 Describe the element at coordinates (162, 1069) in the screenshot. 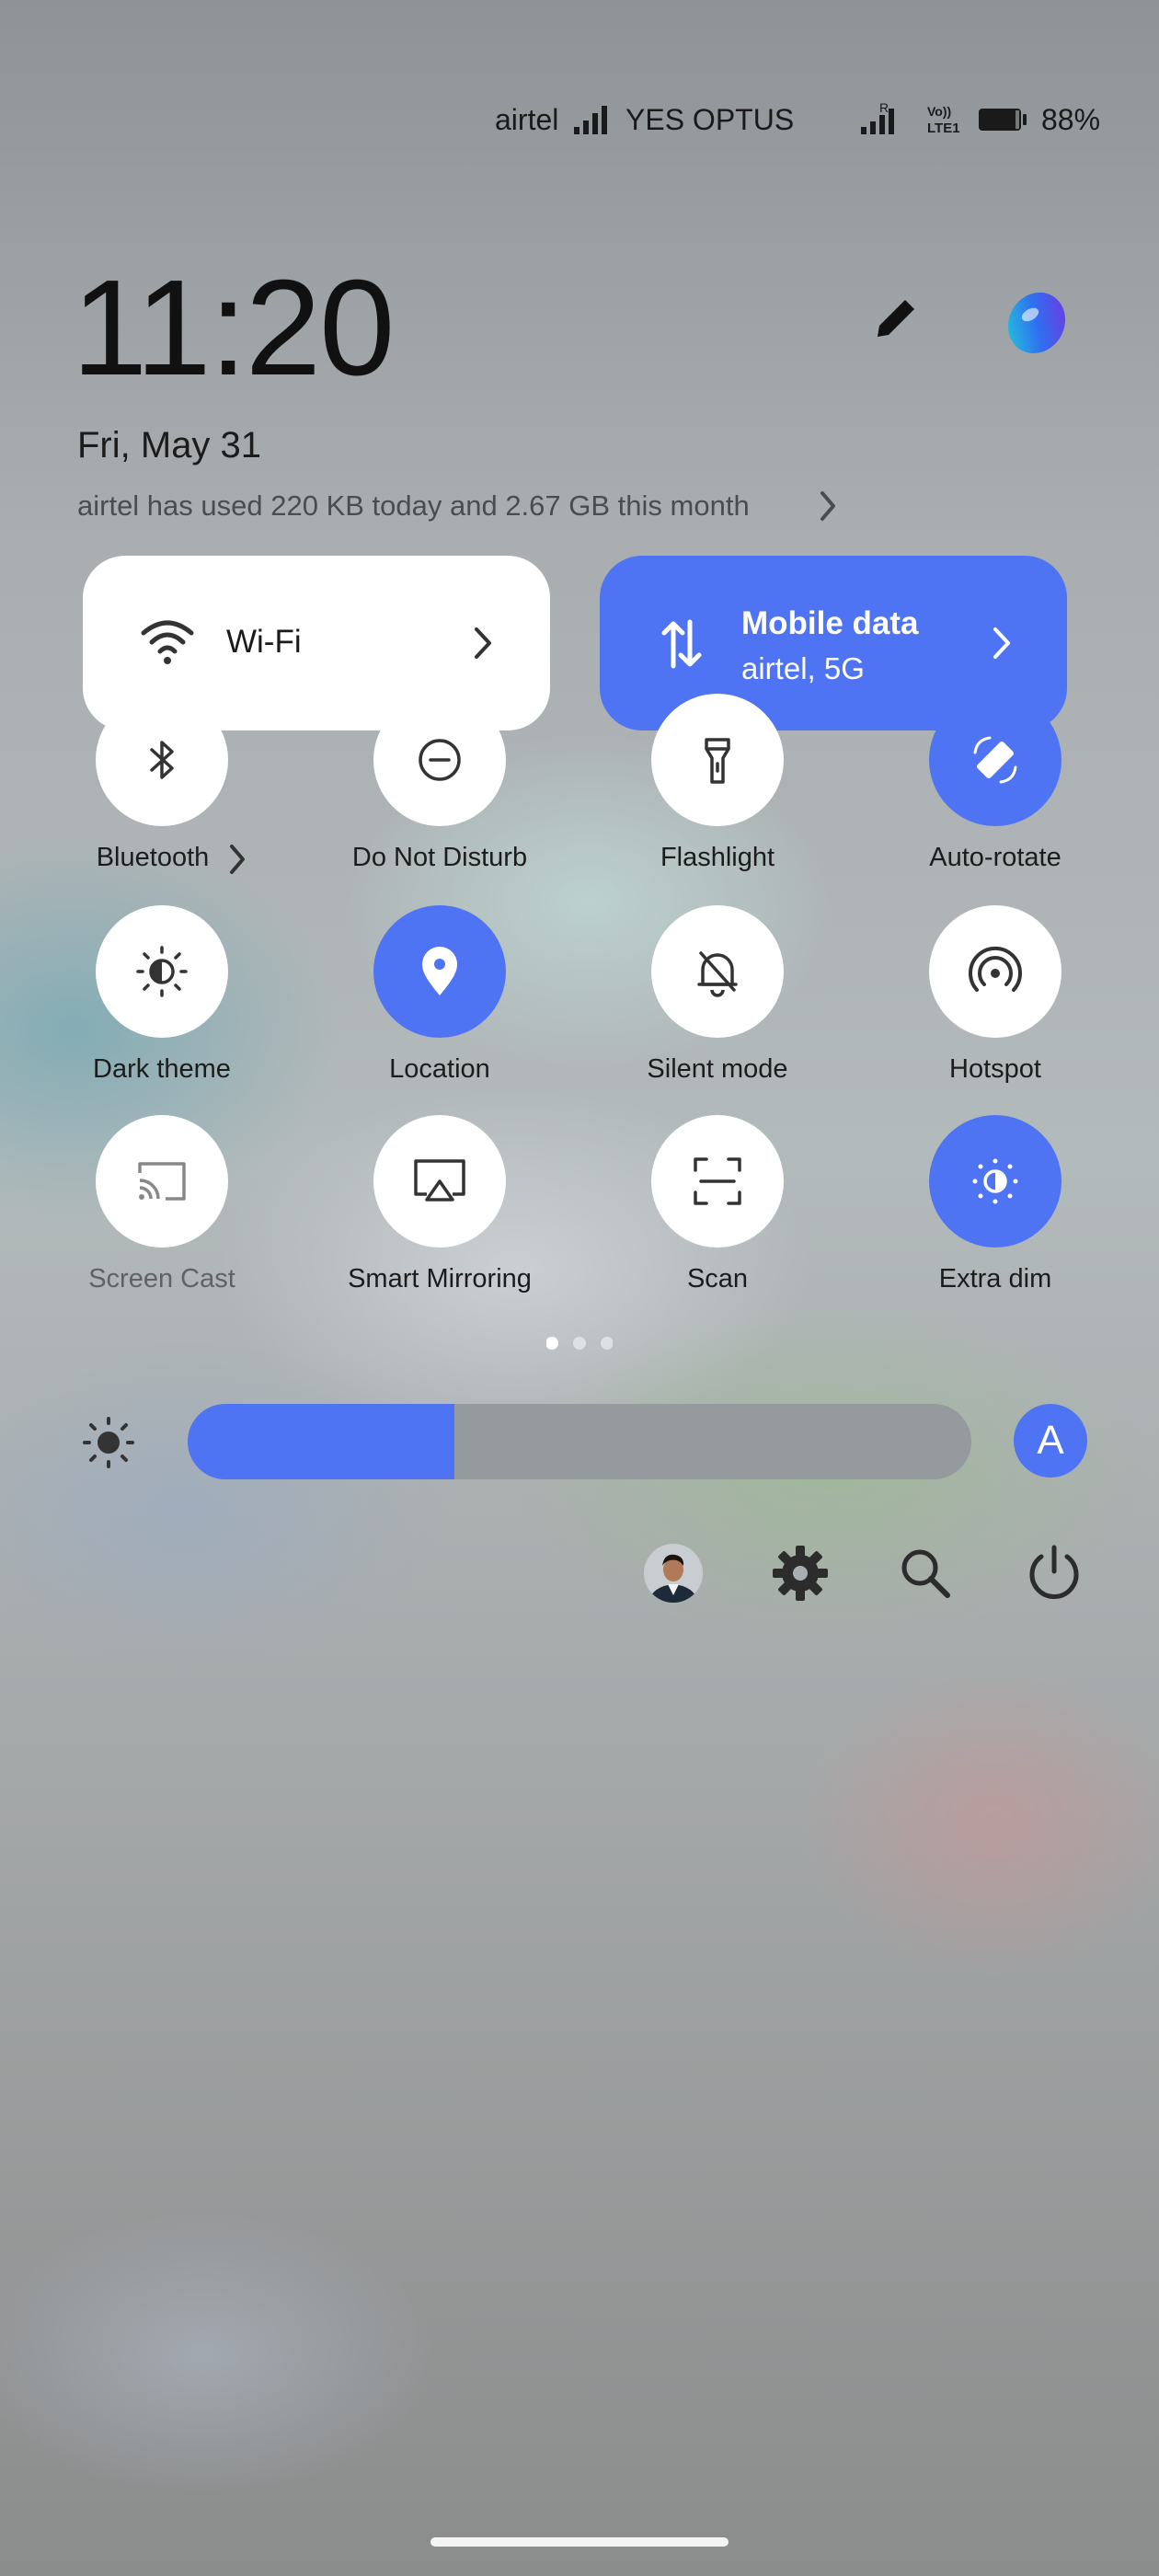

I see `dark-theme-label: Dark theme` at that location.